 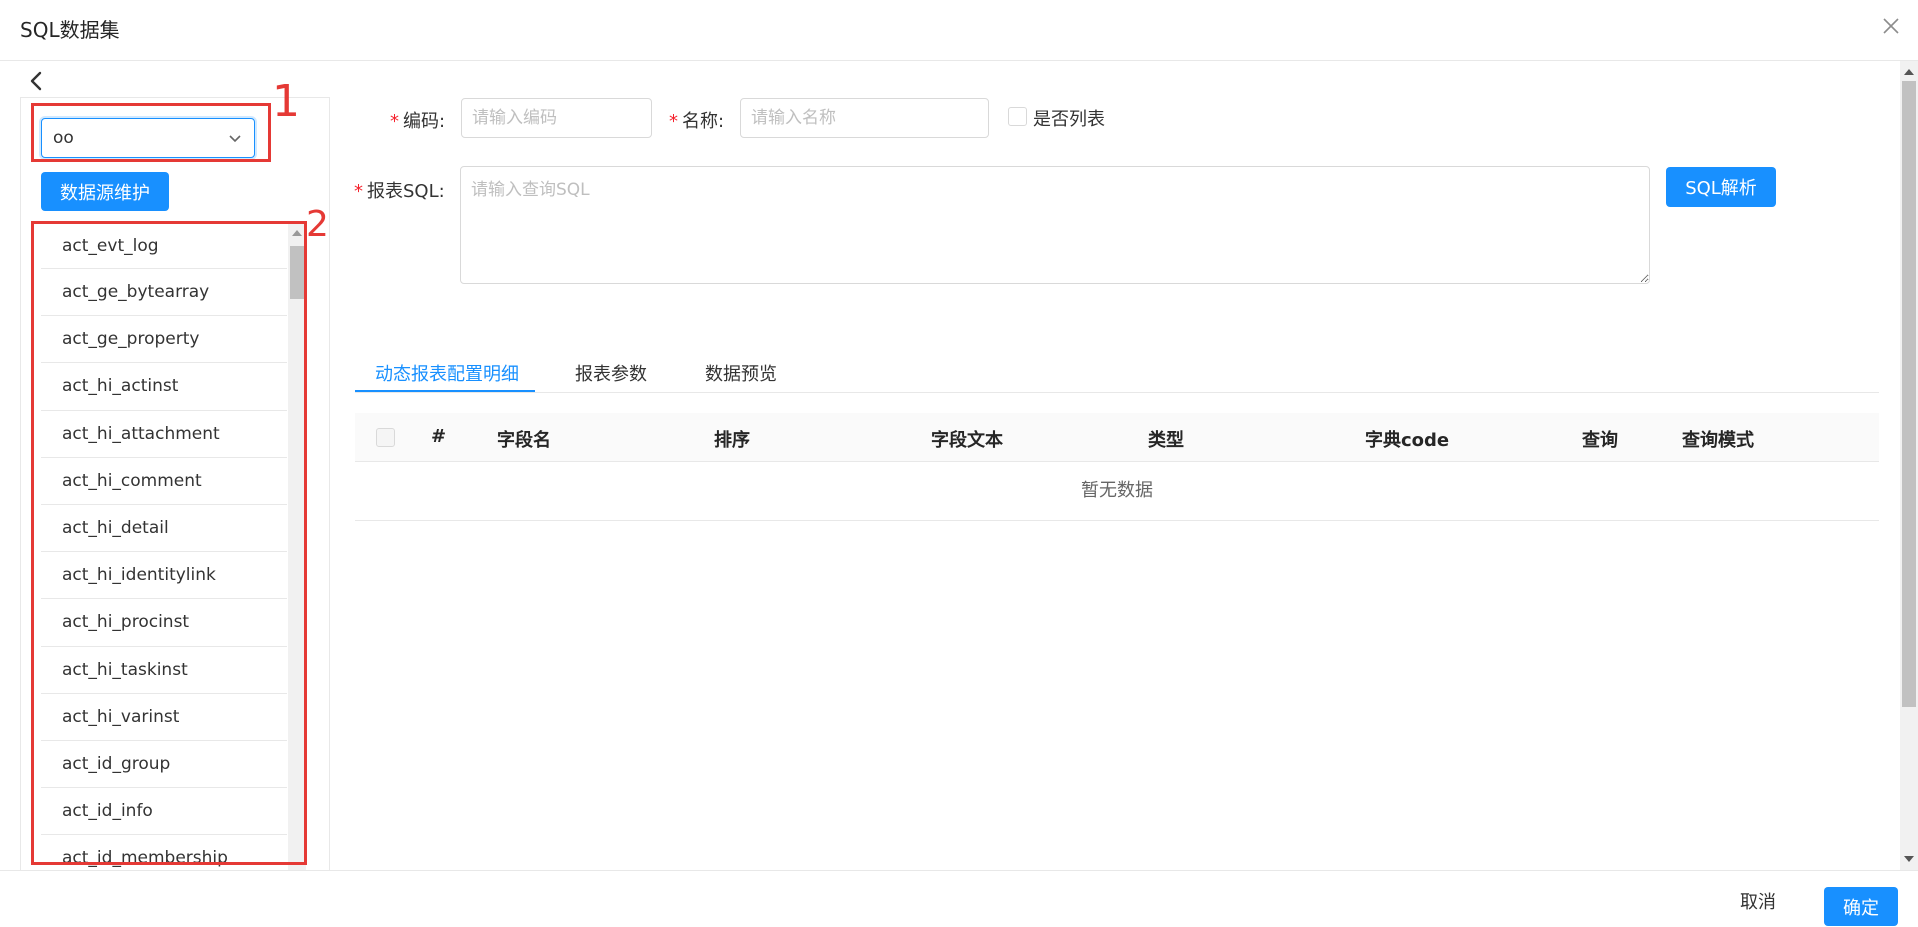 What do you see at coordinates (164, 481) in the screenshot?
I see `table-list-item: act_hi_comment` at bounding box center [164, 481].